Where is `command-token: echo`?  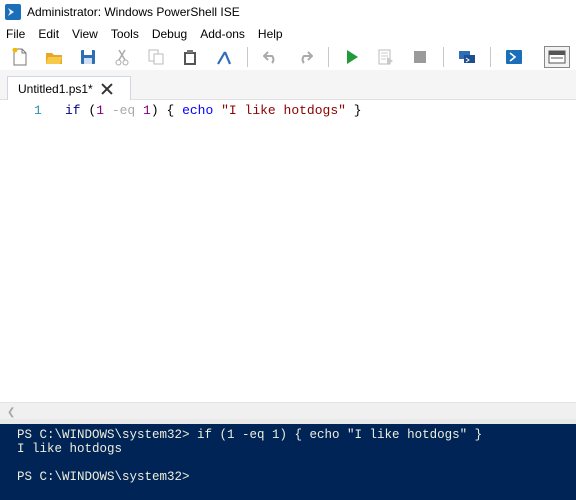
command-token: echo is located at coordinates (198, 110).